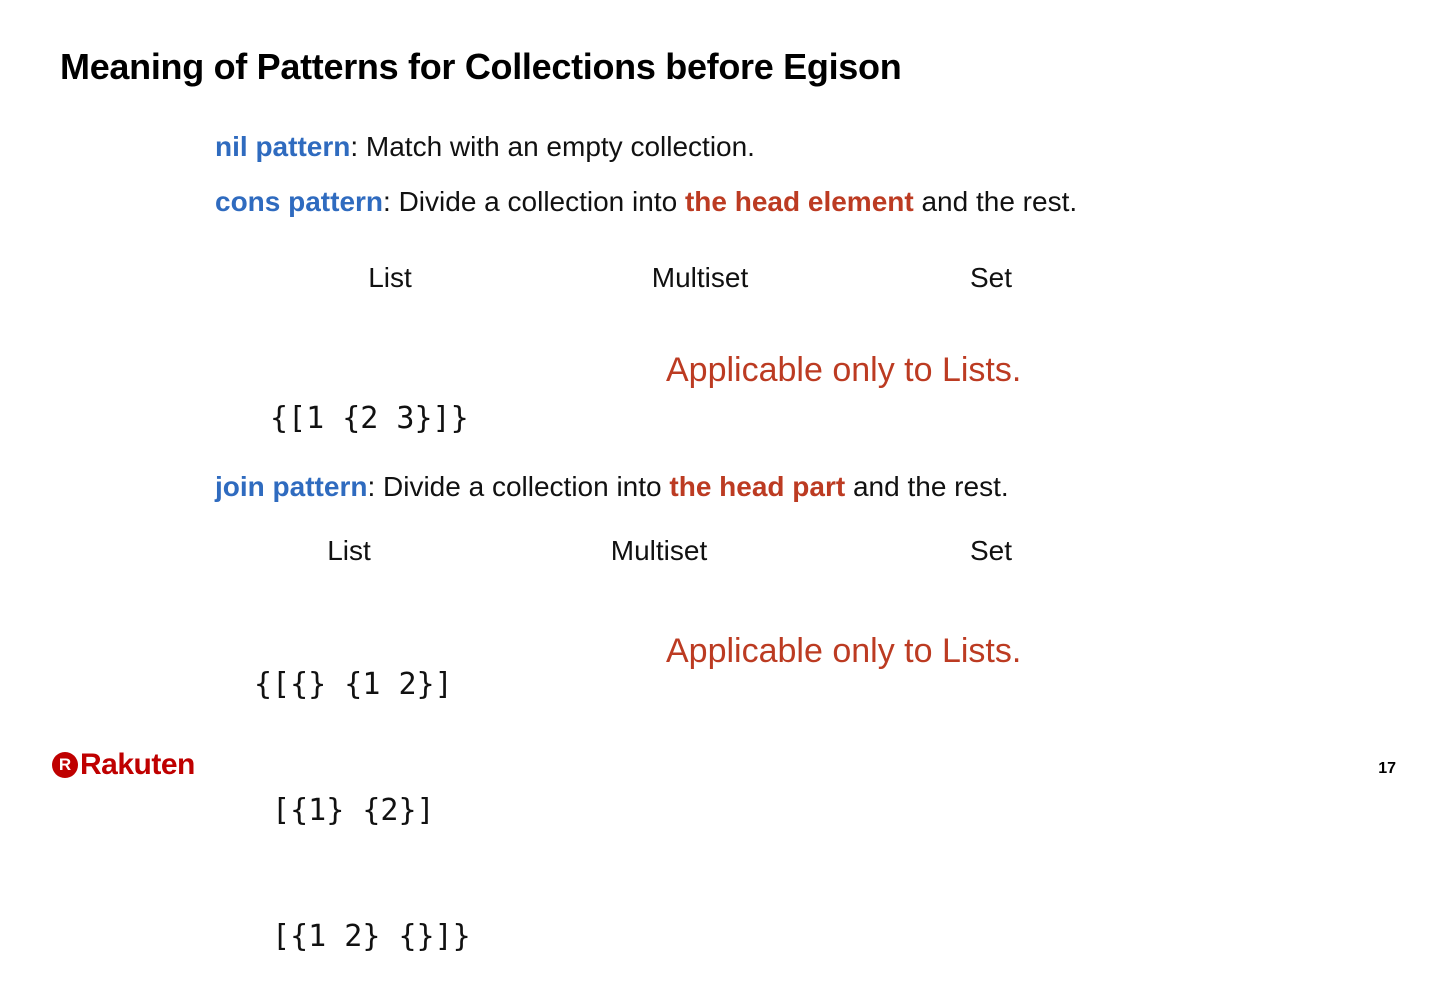  What do you see at coordinates (291, 486) in the screenshot?
I see `join-pattern-keyword: join pattern` at bounding box center [291, 486].